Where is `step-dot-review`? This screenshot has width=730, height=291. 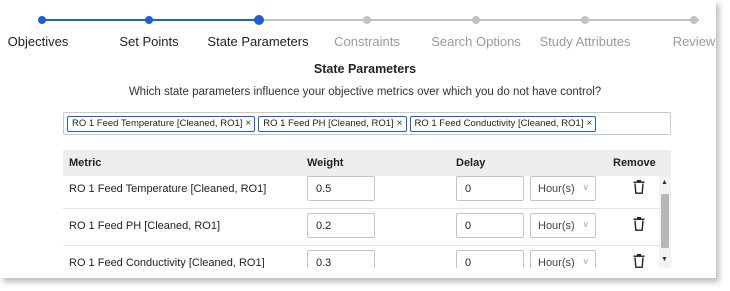 step-dot-review is located at coordinates (694, 20).